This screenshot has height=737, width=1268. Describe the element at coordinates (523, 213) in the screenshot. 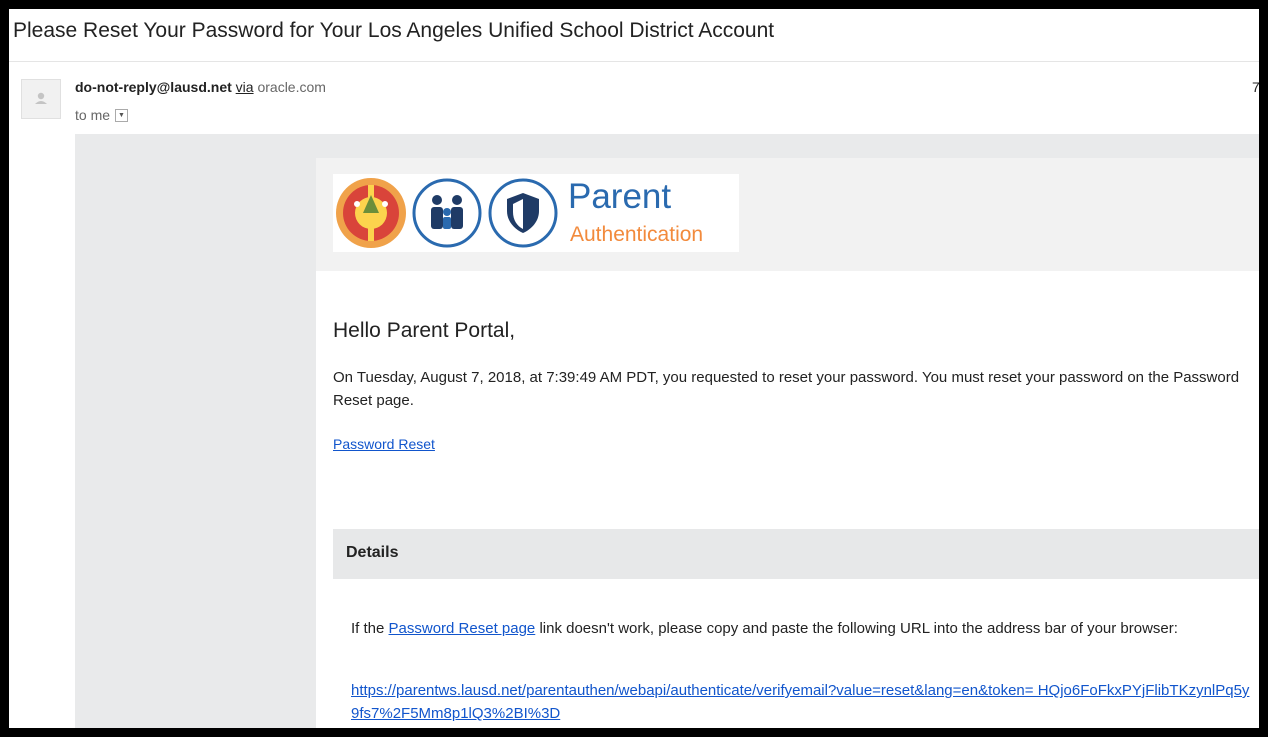

I see `shield-icon` at that location.